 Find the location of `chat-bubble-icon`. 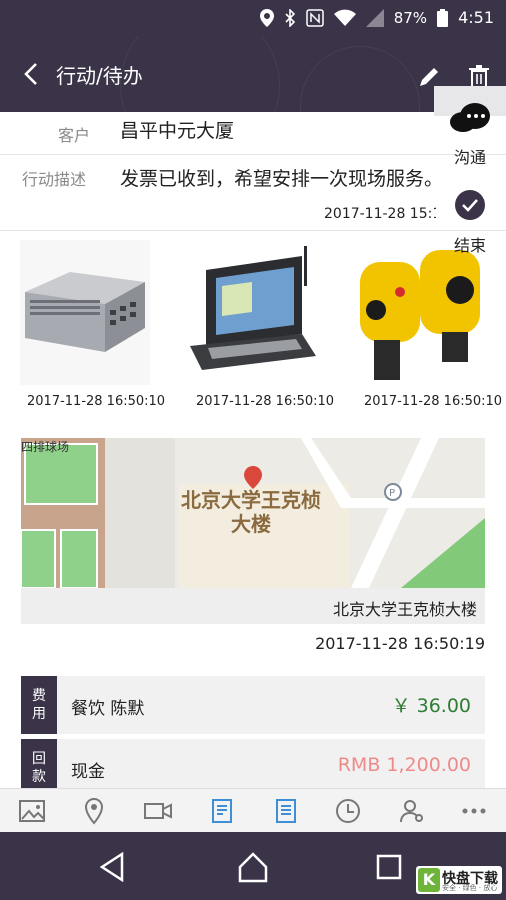

chat-bubble-icon is located at coordinates (470, 117).